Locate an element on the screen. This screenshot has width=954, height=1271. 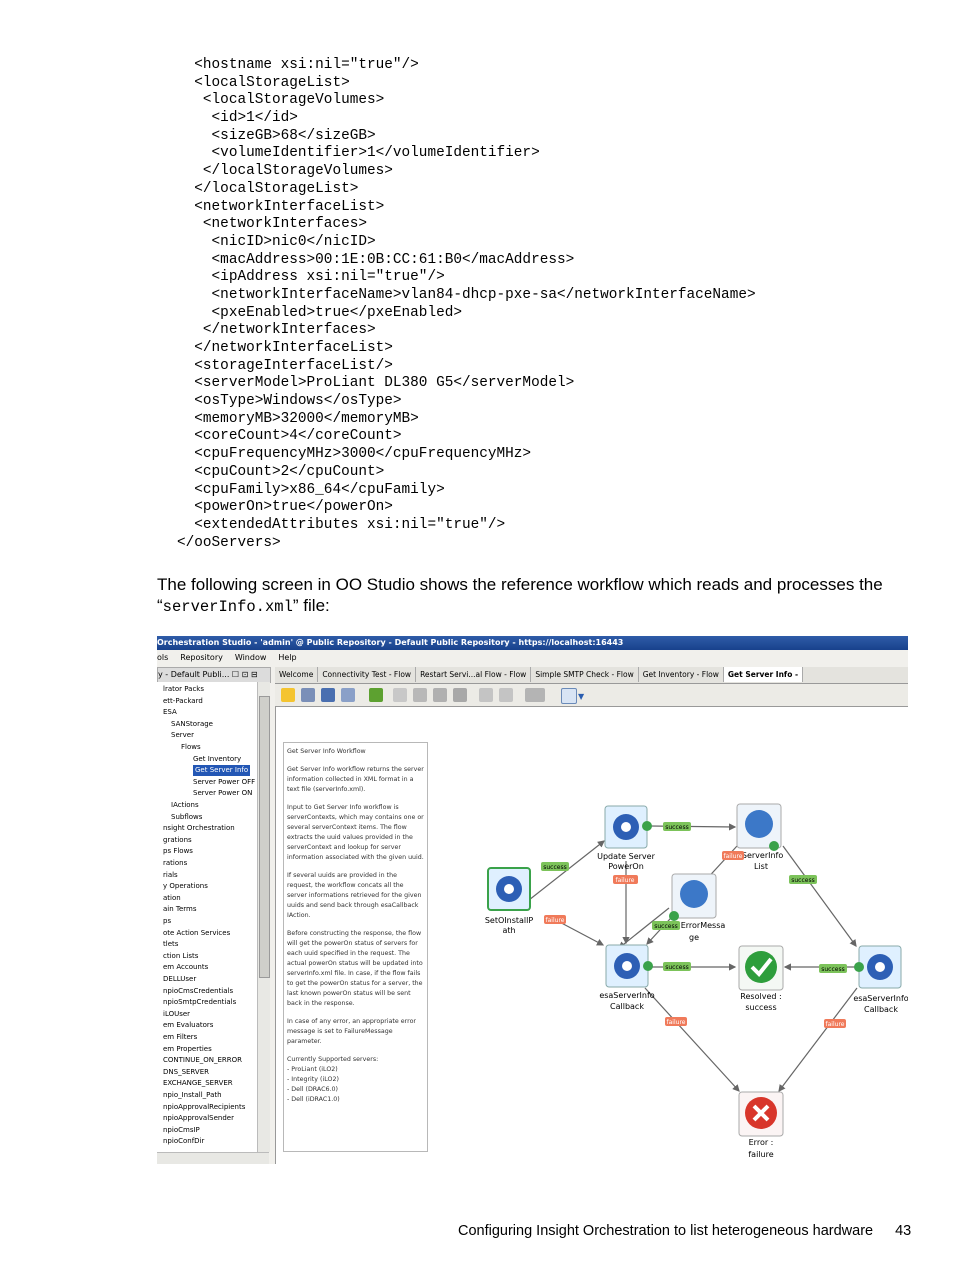
code-line: <extendedAttributes xsi:nil="true"/> is located at coordinates (341, 524).